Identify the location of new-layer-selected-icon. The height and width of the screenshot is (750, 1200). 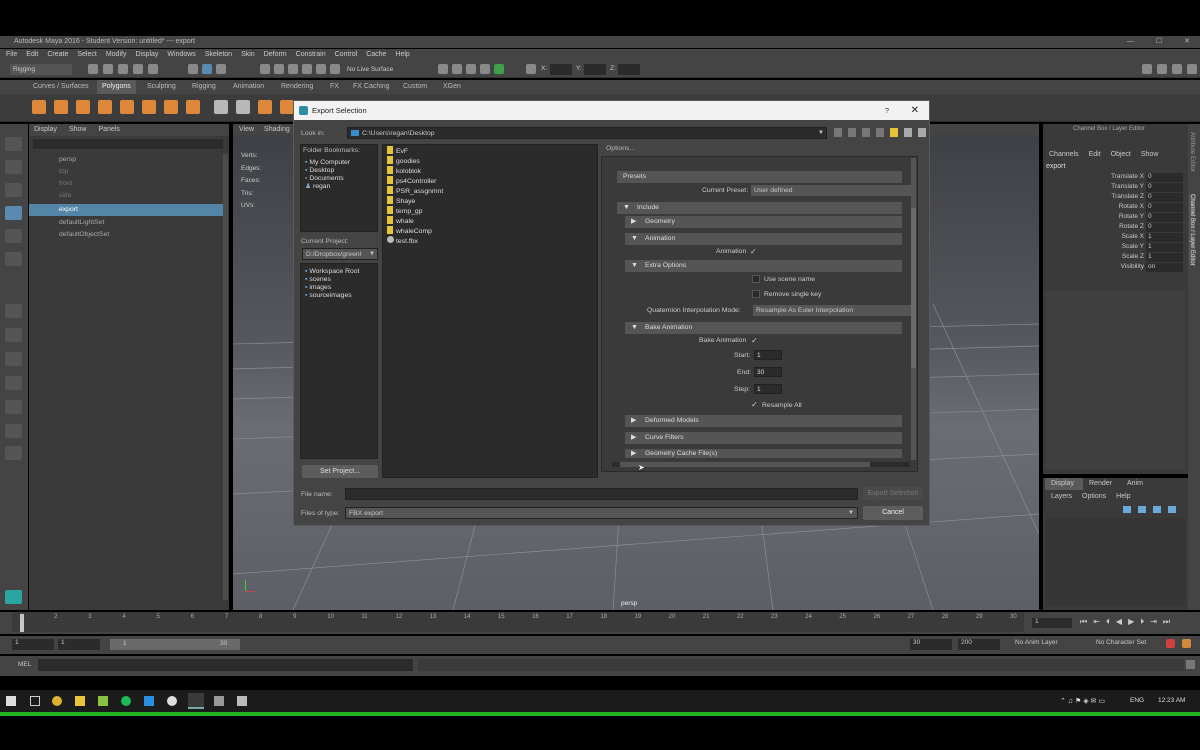
(1172, 509).